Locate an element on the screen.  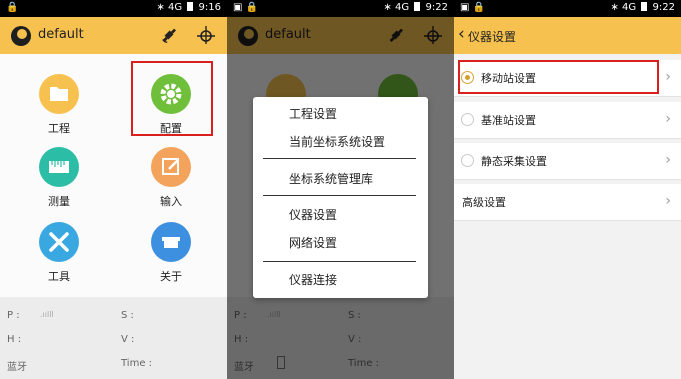
tile-measure: 测量 is located at coordinates (59, 182).